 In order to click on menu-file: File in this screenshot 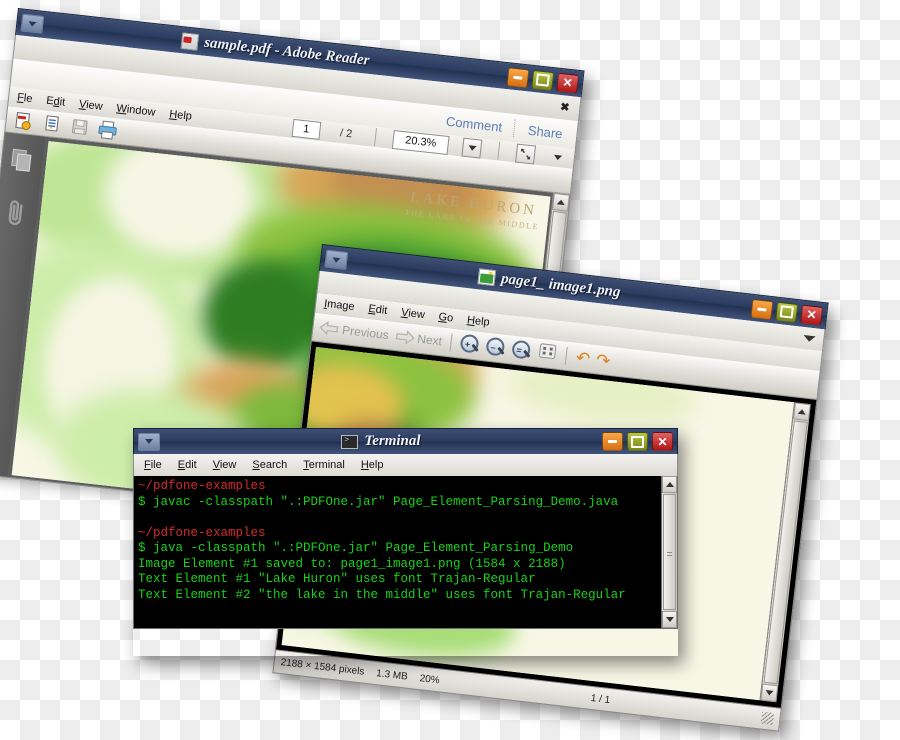, I will do `click(153, 465)`.